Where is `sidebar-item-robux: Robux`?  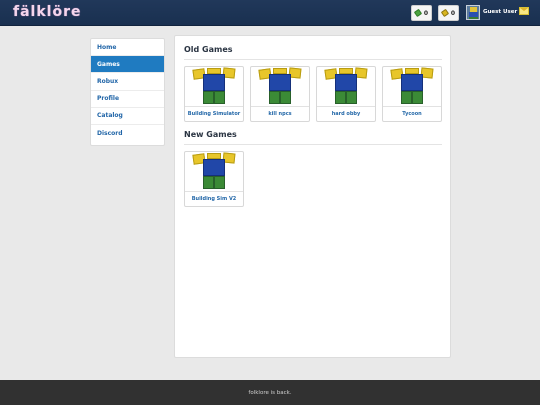 sidebar-item-robux: Robux is located at coordinates (127, 82).